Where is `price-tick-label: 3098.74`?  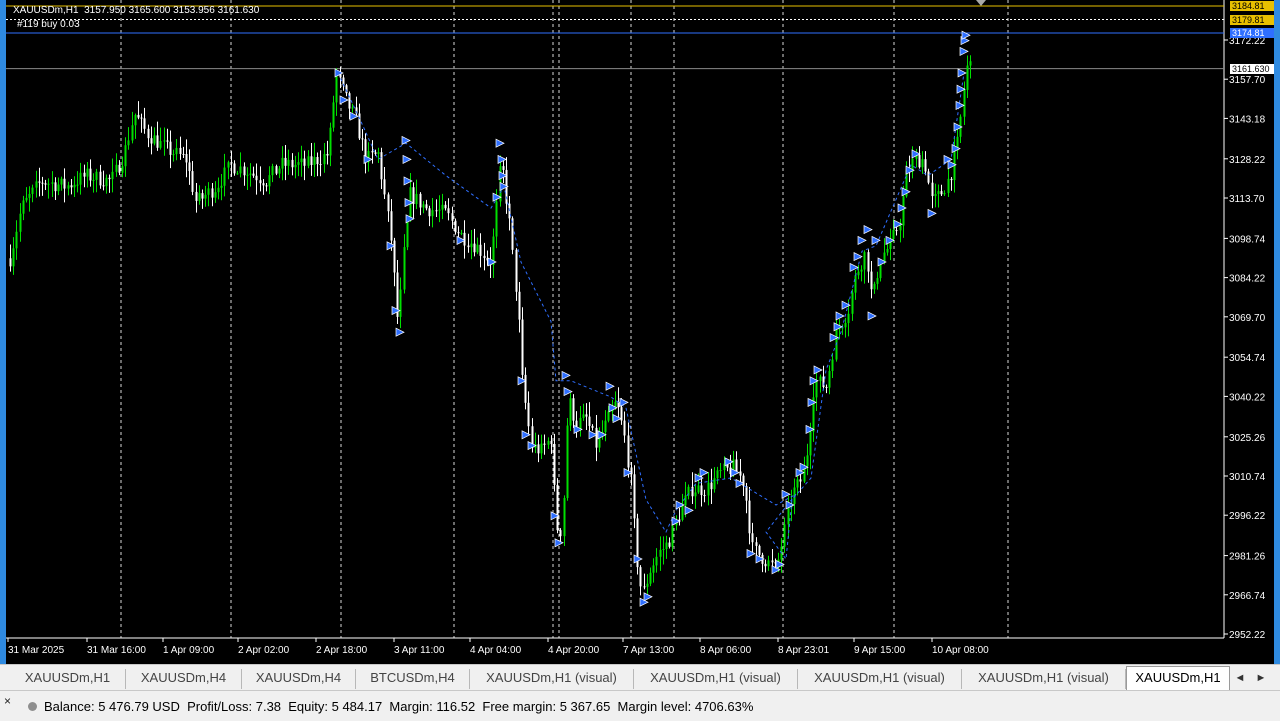 price-tick-label: 3098.74 is located at coordinates (1247, 239).